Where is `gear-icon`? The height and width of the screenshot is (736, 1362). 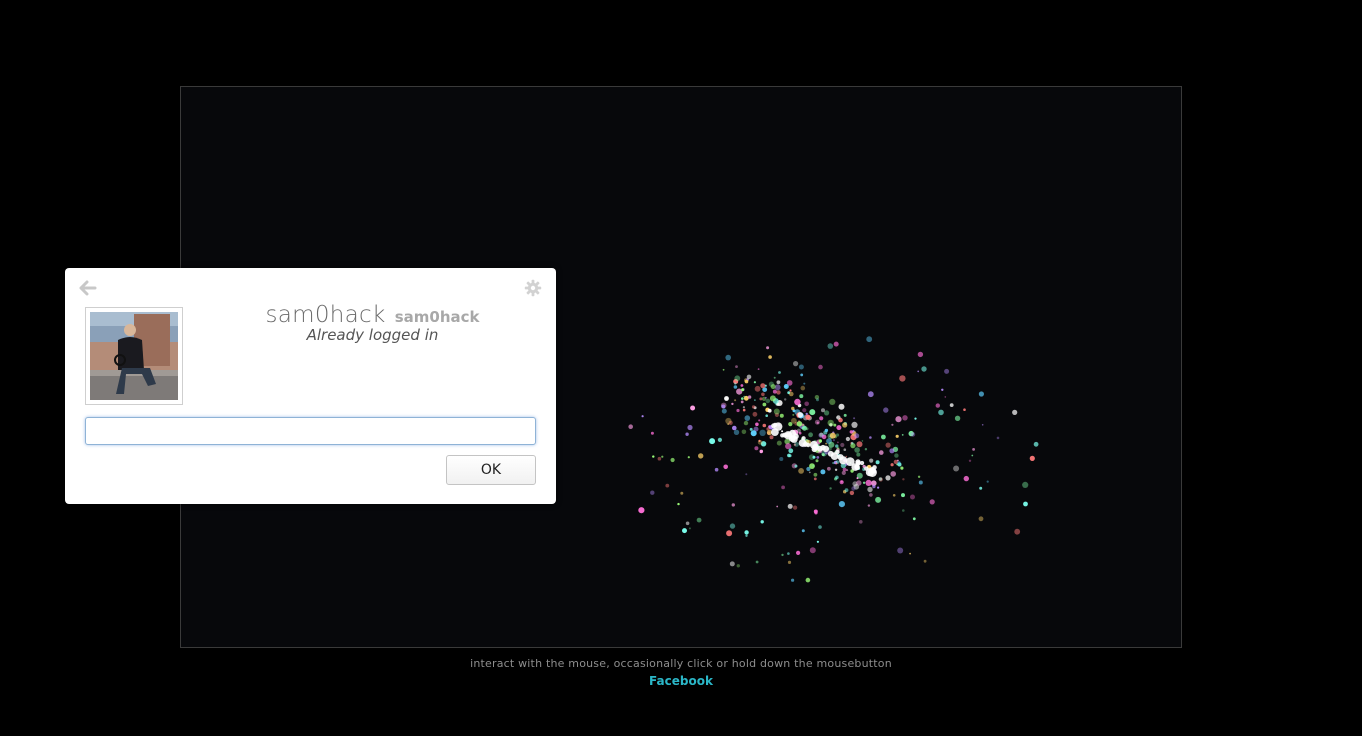
gear-icon is located at coordinates (533, 288).